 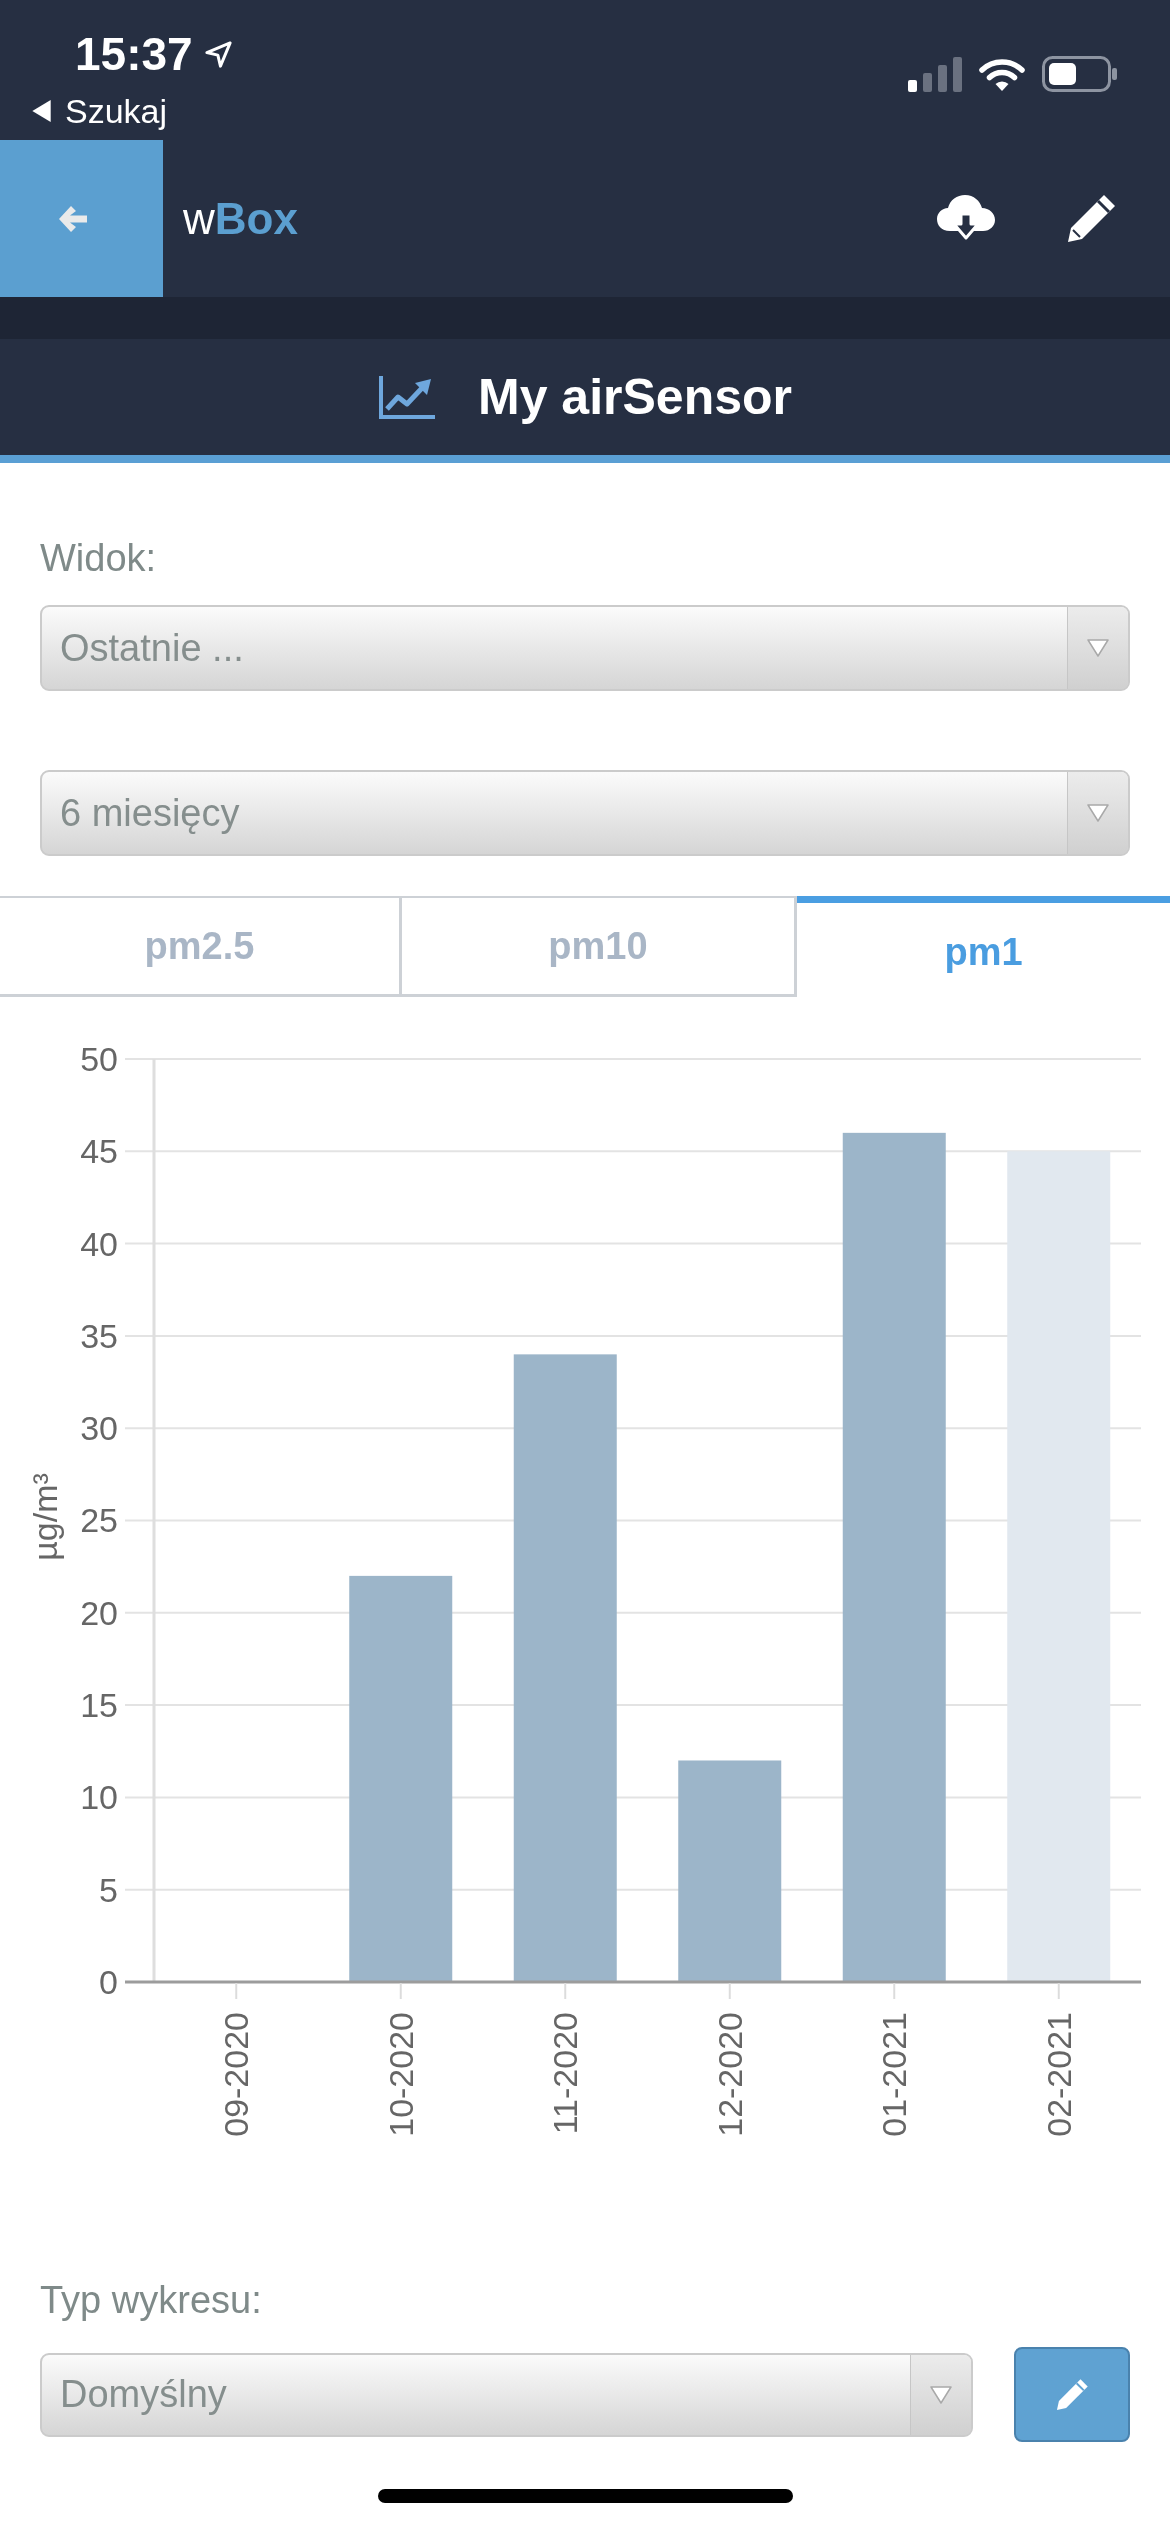 I want to click on y-tick-label: 0, so click(x=108, y=1981).